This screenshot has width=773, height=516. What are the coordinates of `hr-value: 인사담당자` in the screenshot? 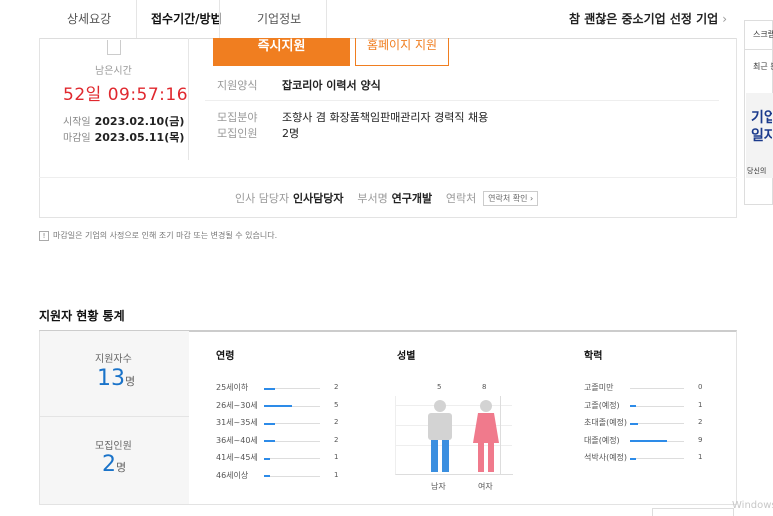 It's located at (318, 198).